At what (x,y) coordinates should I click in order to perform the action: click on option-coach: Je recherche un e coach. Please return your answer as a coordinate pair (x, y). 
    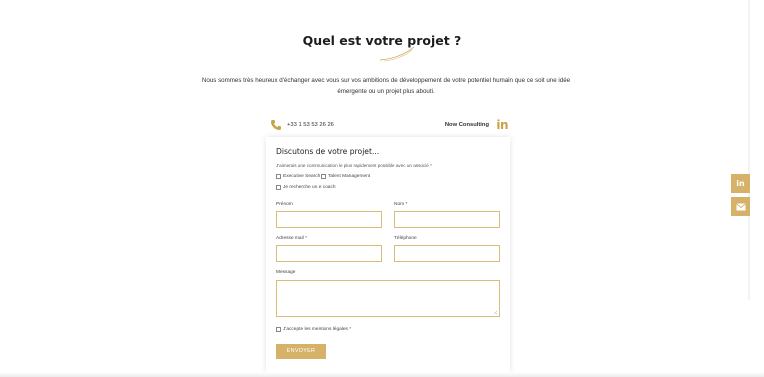
    Looking at the image, I should click on (306, 187).